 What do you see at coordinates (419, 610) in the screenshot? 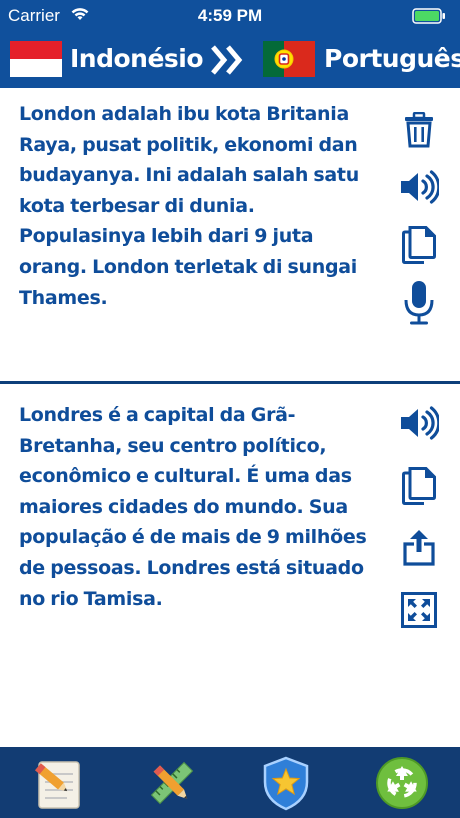
I see `fullscreen-icon` at bounding box center [419, 610].